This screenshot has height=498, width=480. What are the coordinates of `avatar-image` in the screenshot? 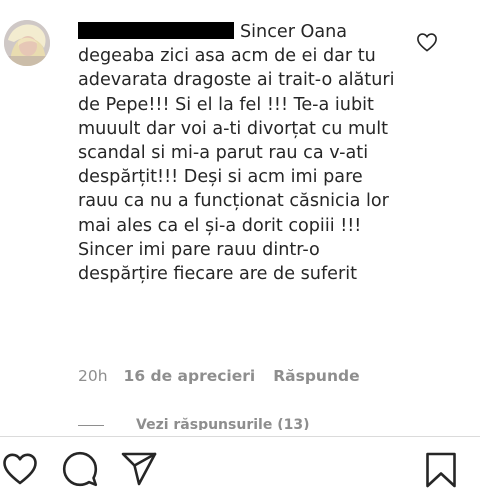 It's located at (27, 43).